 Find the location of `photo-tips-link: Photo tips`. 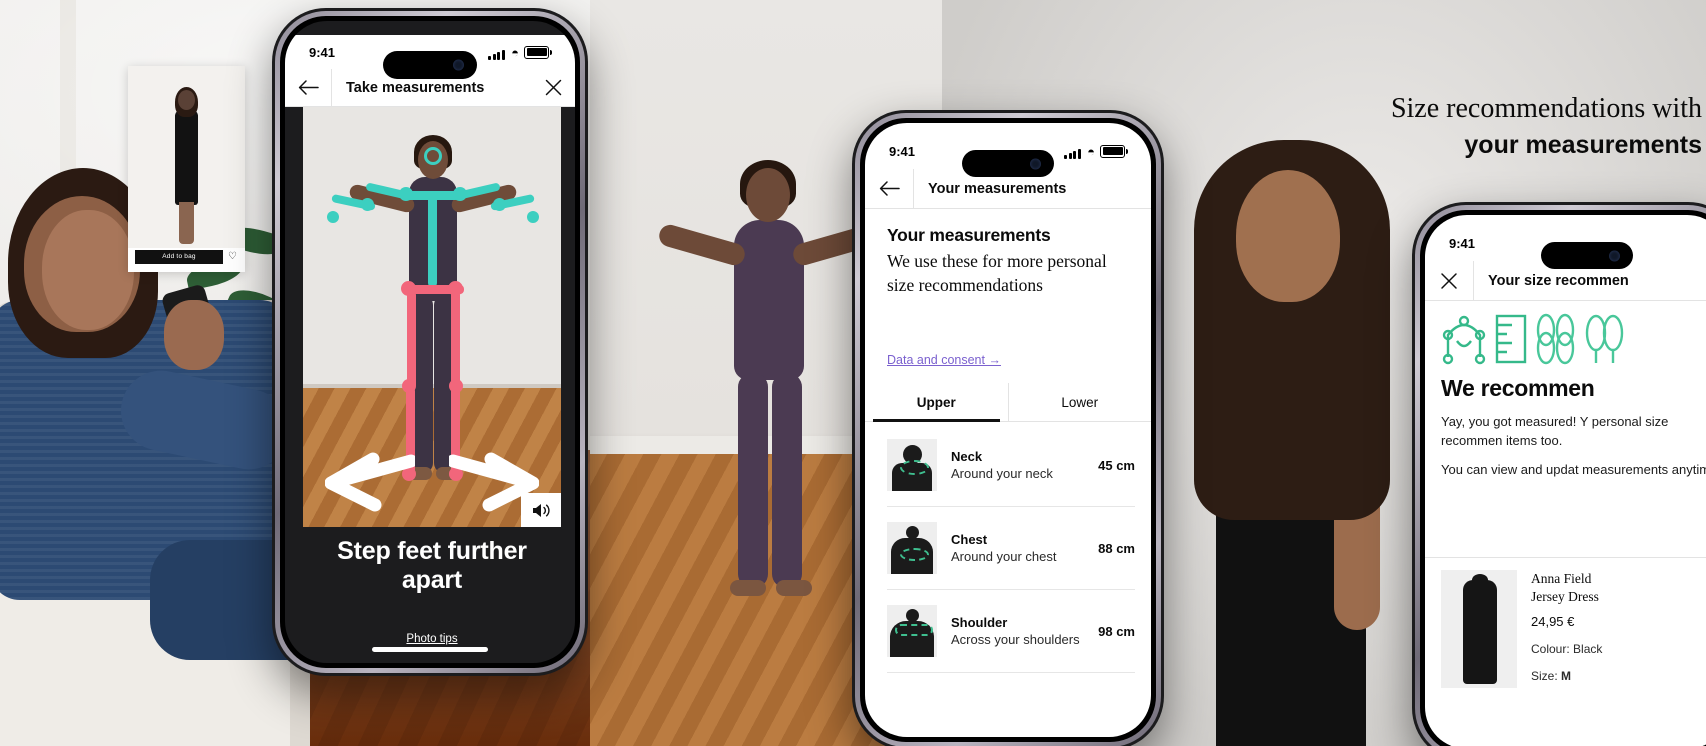

photo-tips-link: Photo tips is located at coordinates (431, 639).